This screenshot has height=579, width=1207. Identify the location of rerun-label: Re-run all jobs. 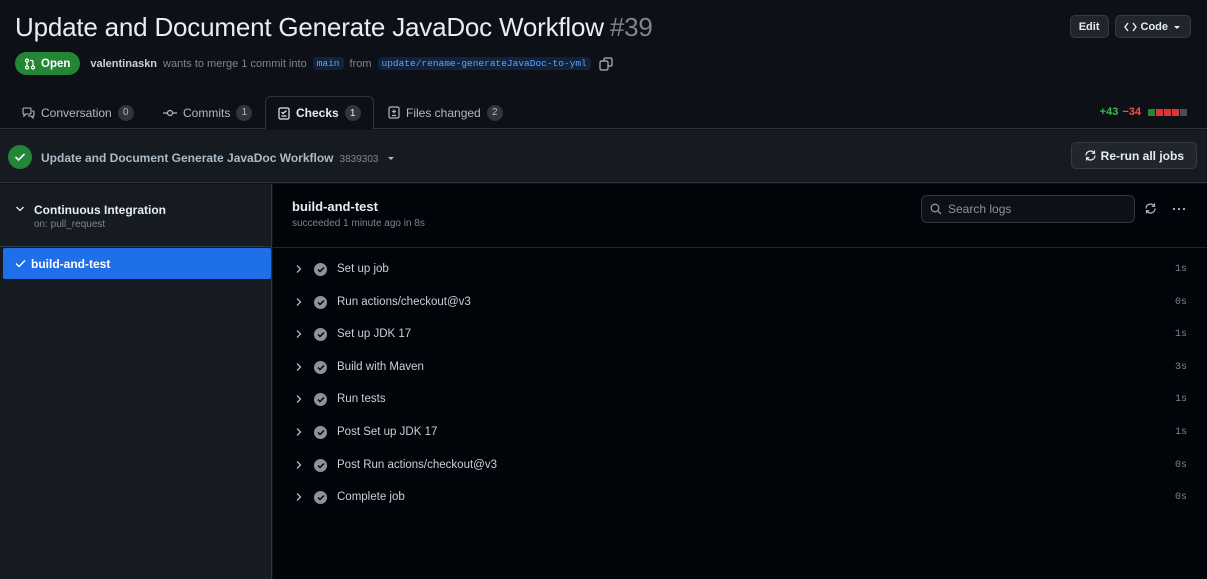
(1142, 155).